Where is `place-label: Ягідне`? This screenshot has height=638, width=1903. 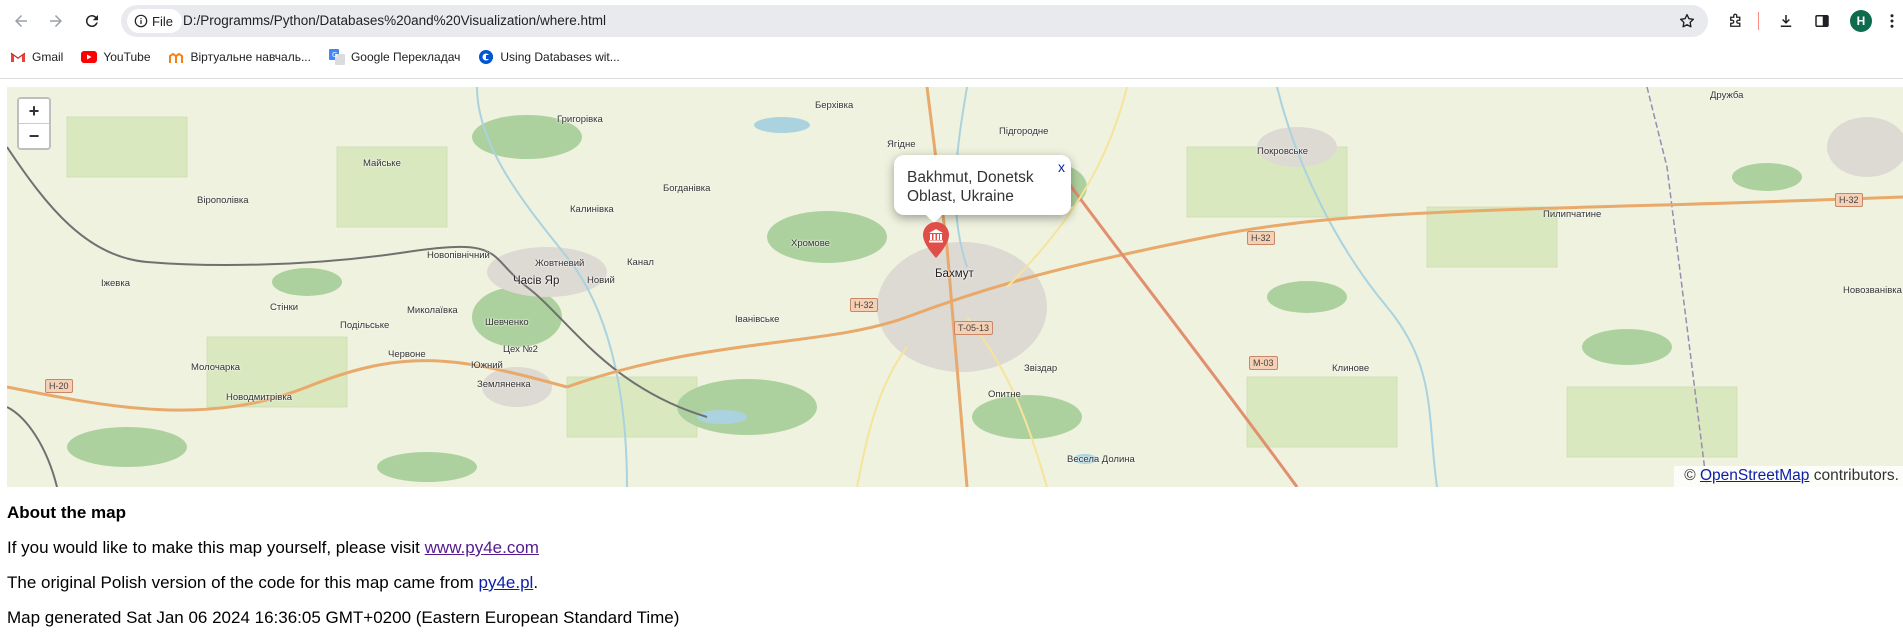 place-label: Ягідне is located at coordinates (901, 144).